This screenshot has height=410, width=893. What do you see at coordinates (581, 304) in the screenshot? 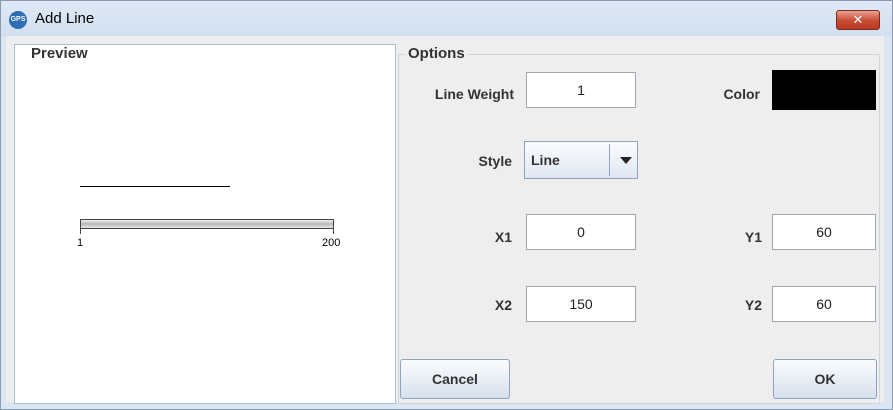
I see `x2-field: 150` at bounding box center [581, 304].